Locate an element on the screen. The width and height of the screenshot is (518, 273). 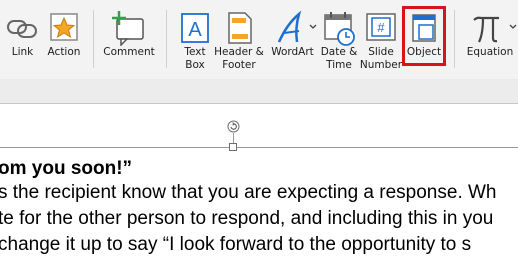
slide-number-label: Slide Number is located at coordinates (381, 58).